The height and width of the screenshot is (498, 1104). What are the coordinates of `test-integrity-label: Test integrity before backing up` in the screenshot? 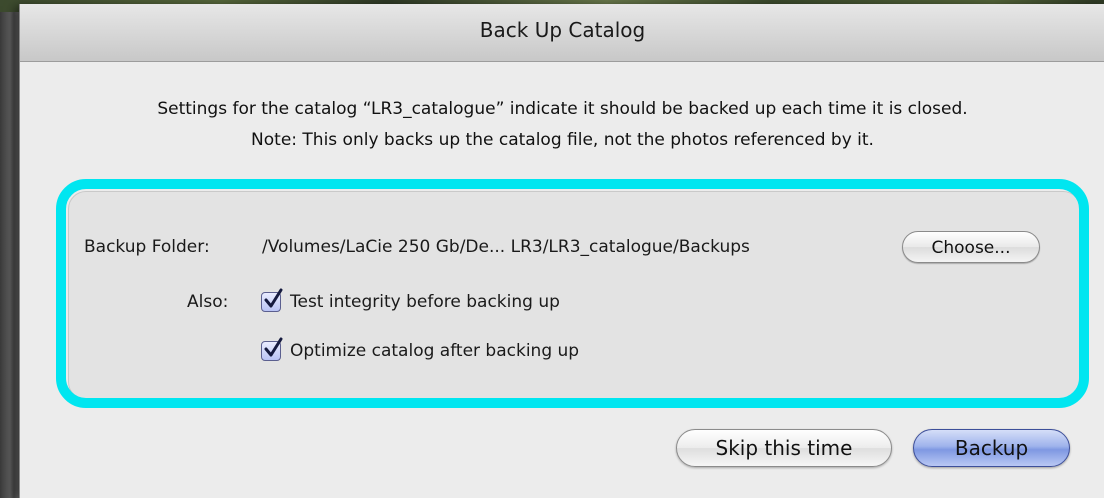 It's located at (425, 302).